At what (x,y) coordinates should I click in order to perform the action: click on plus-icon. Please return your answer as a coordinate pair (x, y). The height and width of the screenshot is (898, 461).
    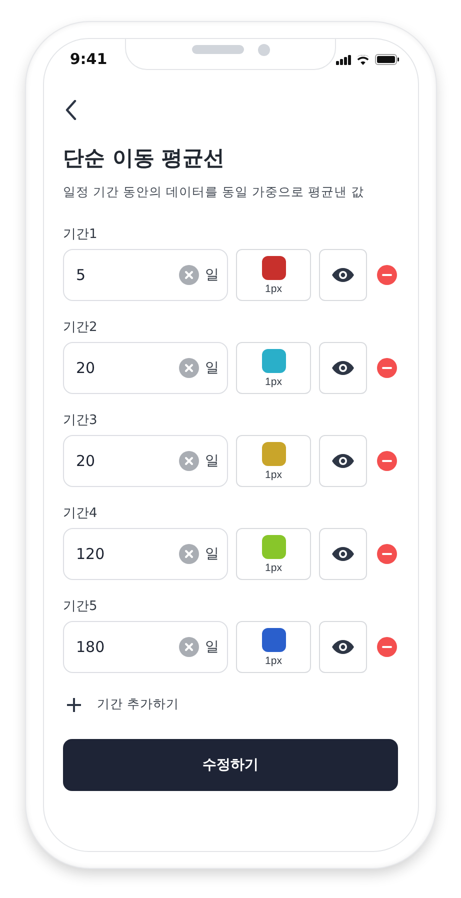
    Looking at the image, I should click on (74, 705).